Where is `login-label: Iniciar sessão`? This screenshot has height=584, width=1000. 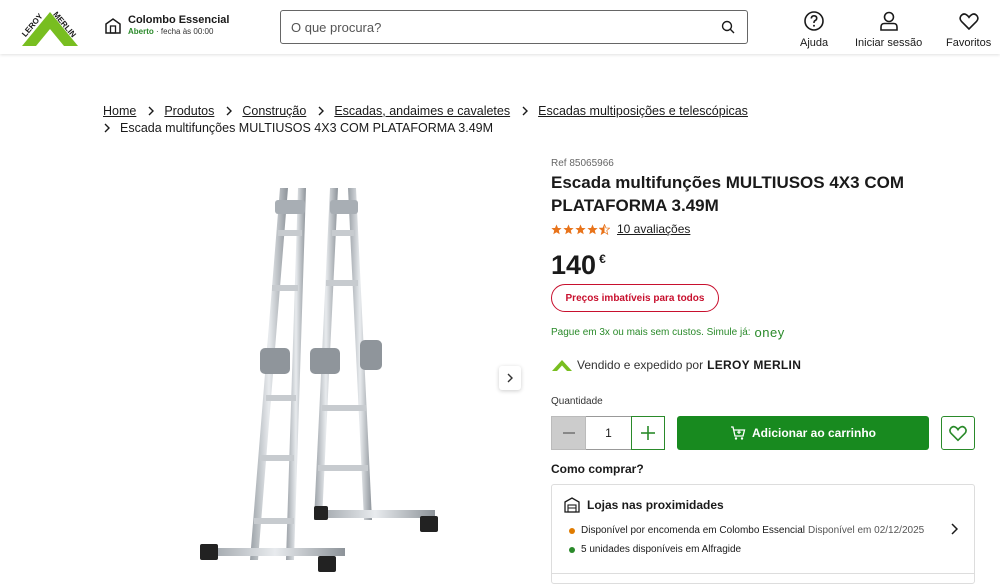 login-label: Iniciar sessão is located at coordinates (889, 43).